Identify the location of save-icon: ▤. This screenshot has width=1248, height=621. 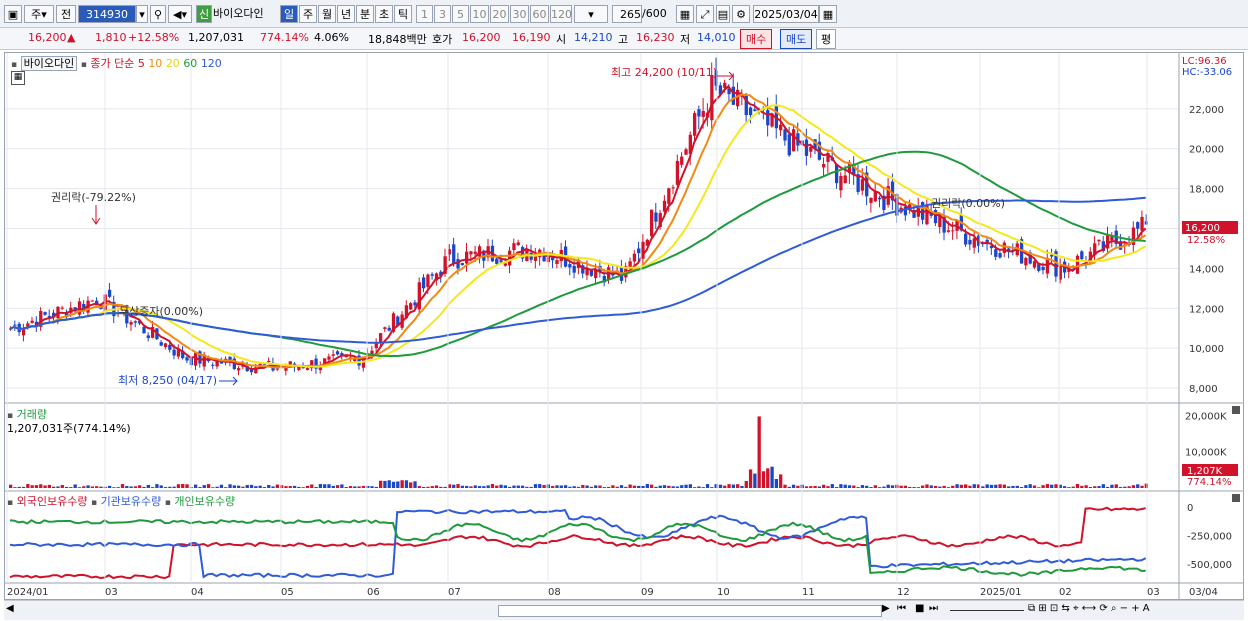
(723, 14).